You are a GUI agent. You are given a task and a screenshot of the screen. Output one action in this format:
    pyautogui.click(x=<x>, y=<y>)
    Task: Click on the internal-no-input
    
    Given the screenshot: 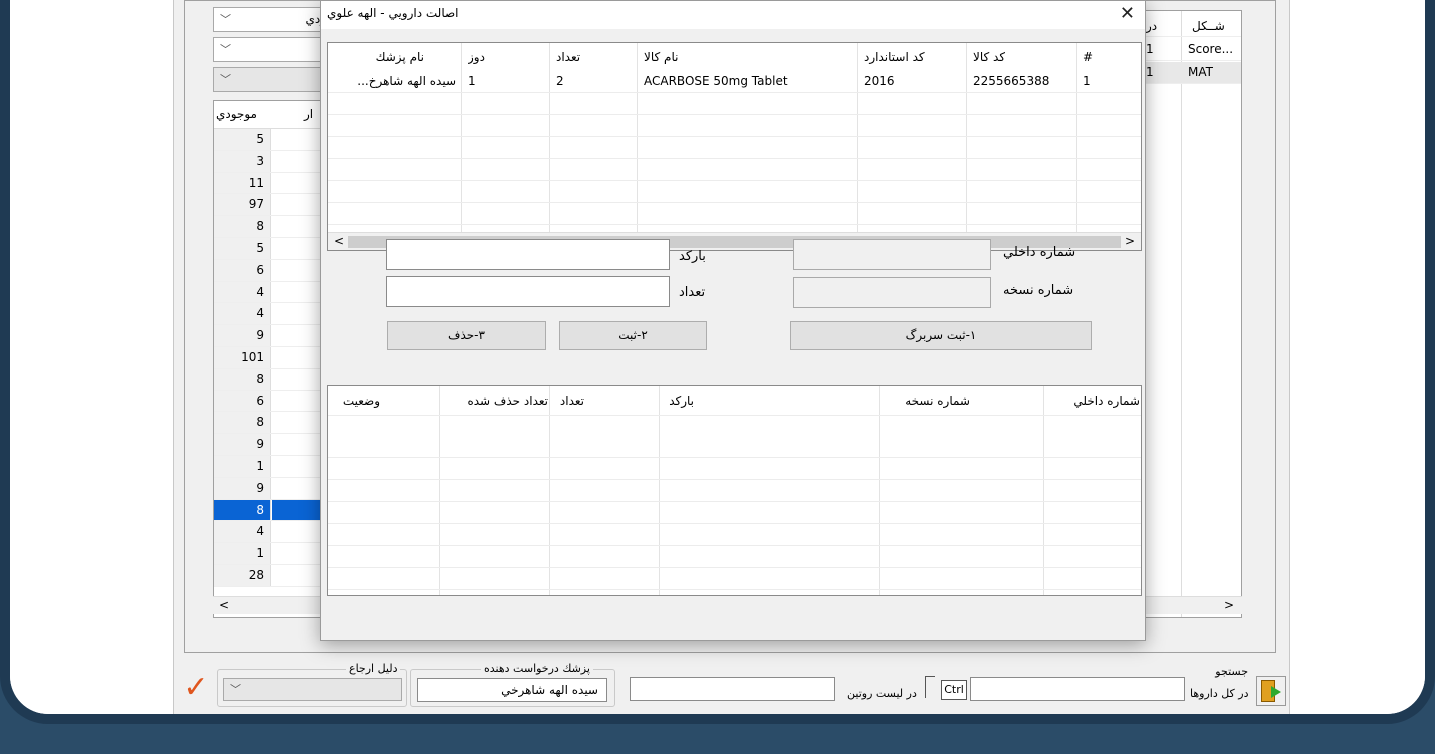 What is the action you would take?
    pyautogui.click(x=892, y=254)
    